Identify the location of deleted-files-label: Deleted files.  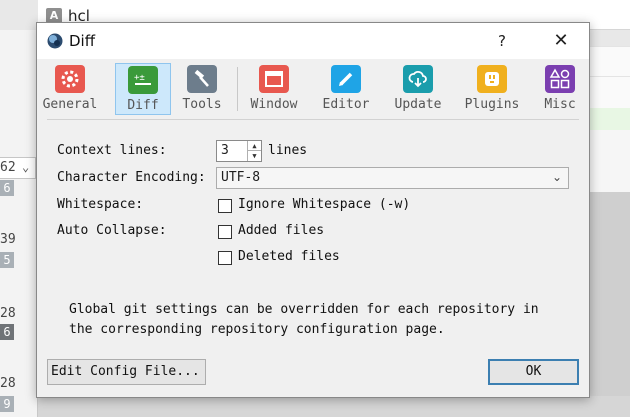
(289, 256).